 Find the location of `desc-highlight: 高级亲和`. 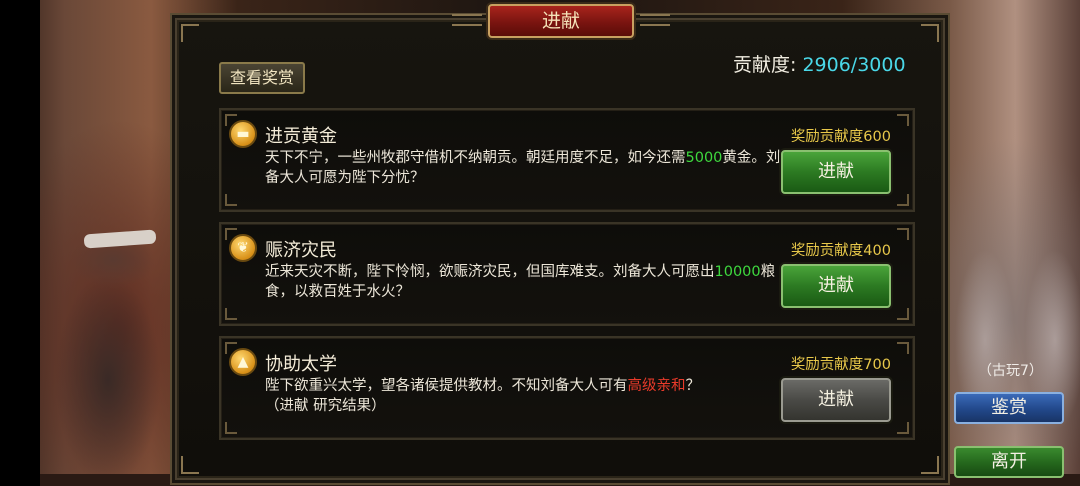

desc-highlight: 高级亲和 is located at coordinates (656, 386).